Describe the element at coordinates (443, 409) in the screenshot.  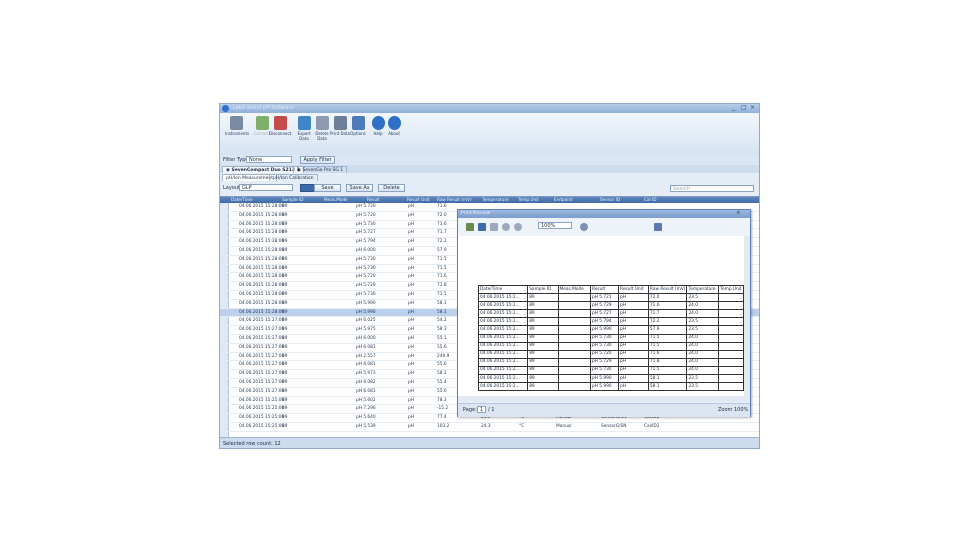
I see `table-cell: -15.2` at that location.